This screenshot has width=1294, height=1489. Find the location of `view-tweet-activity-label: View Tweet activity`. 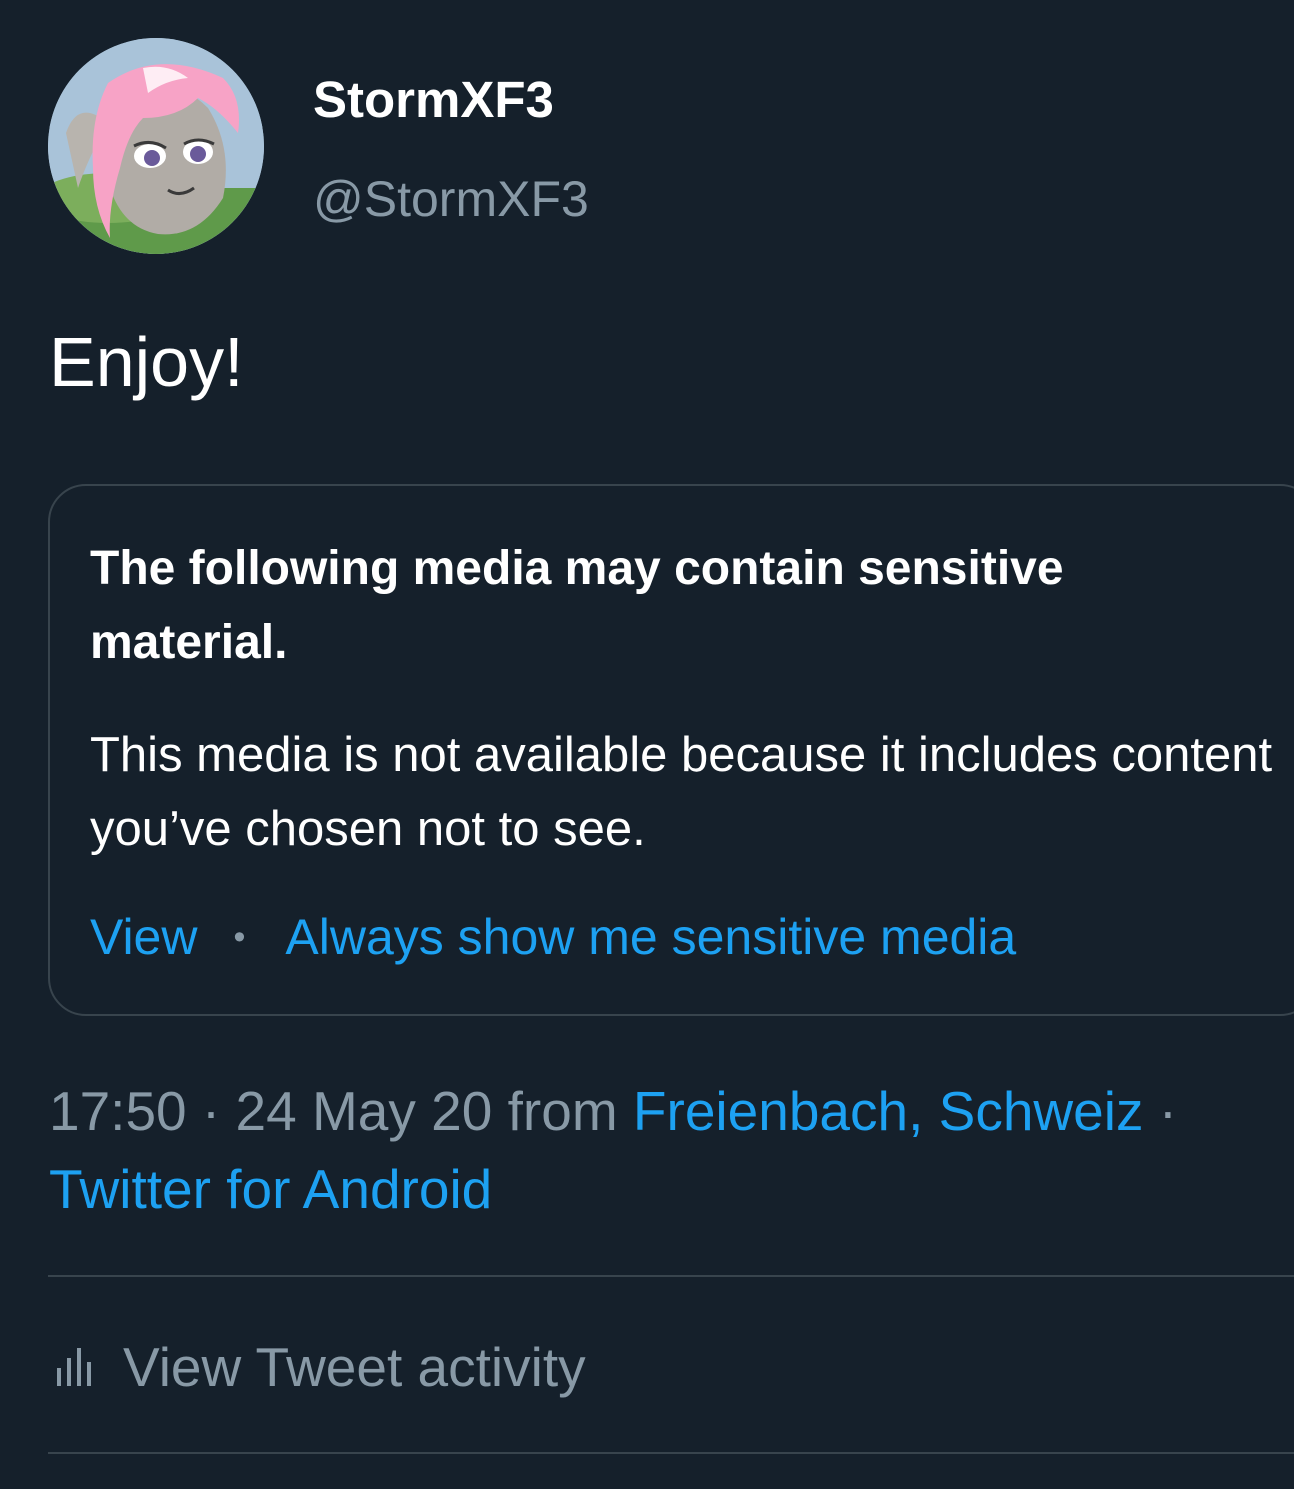

view-tweet-activity-label: View Tweet activity is located at coordinates (354, 1367).